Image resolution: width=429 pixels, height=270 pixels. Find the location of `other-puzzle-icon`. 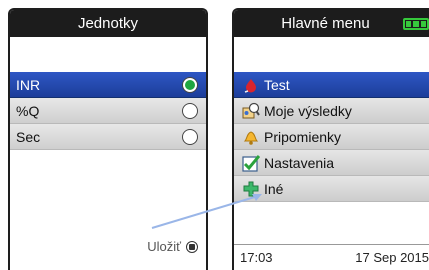

other-puzzle-icon is located at coordinates (251, 189).